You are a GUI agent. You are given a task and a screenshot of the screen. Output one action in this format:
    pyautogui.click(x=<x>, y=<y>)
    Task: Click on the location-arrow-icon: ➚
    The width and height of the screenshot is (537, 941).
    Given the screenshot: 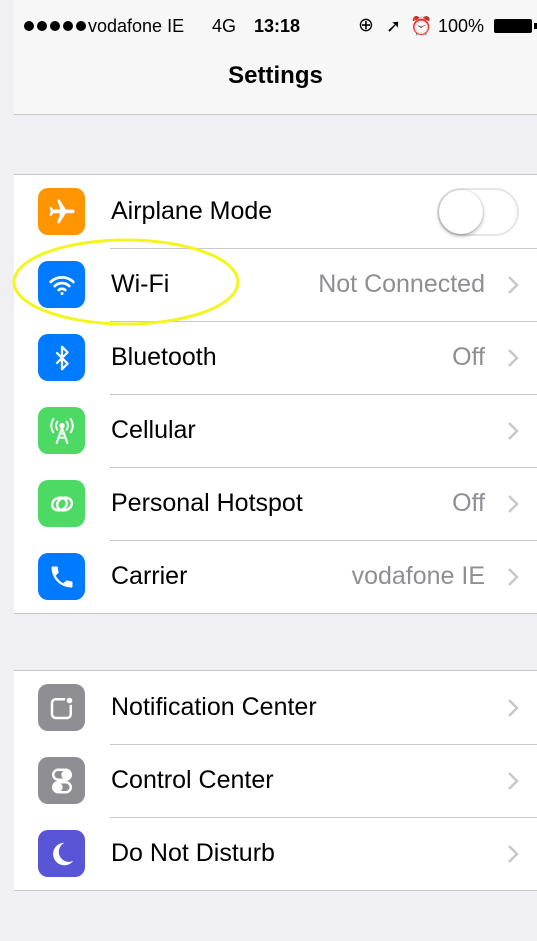 What is the action you would take?
    pyautogui.click(x=394, y=26)
    